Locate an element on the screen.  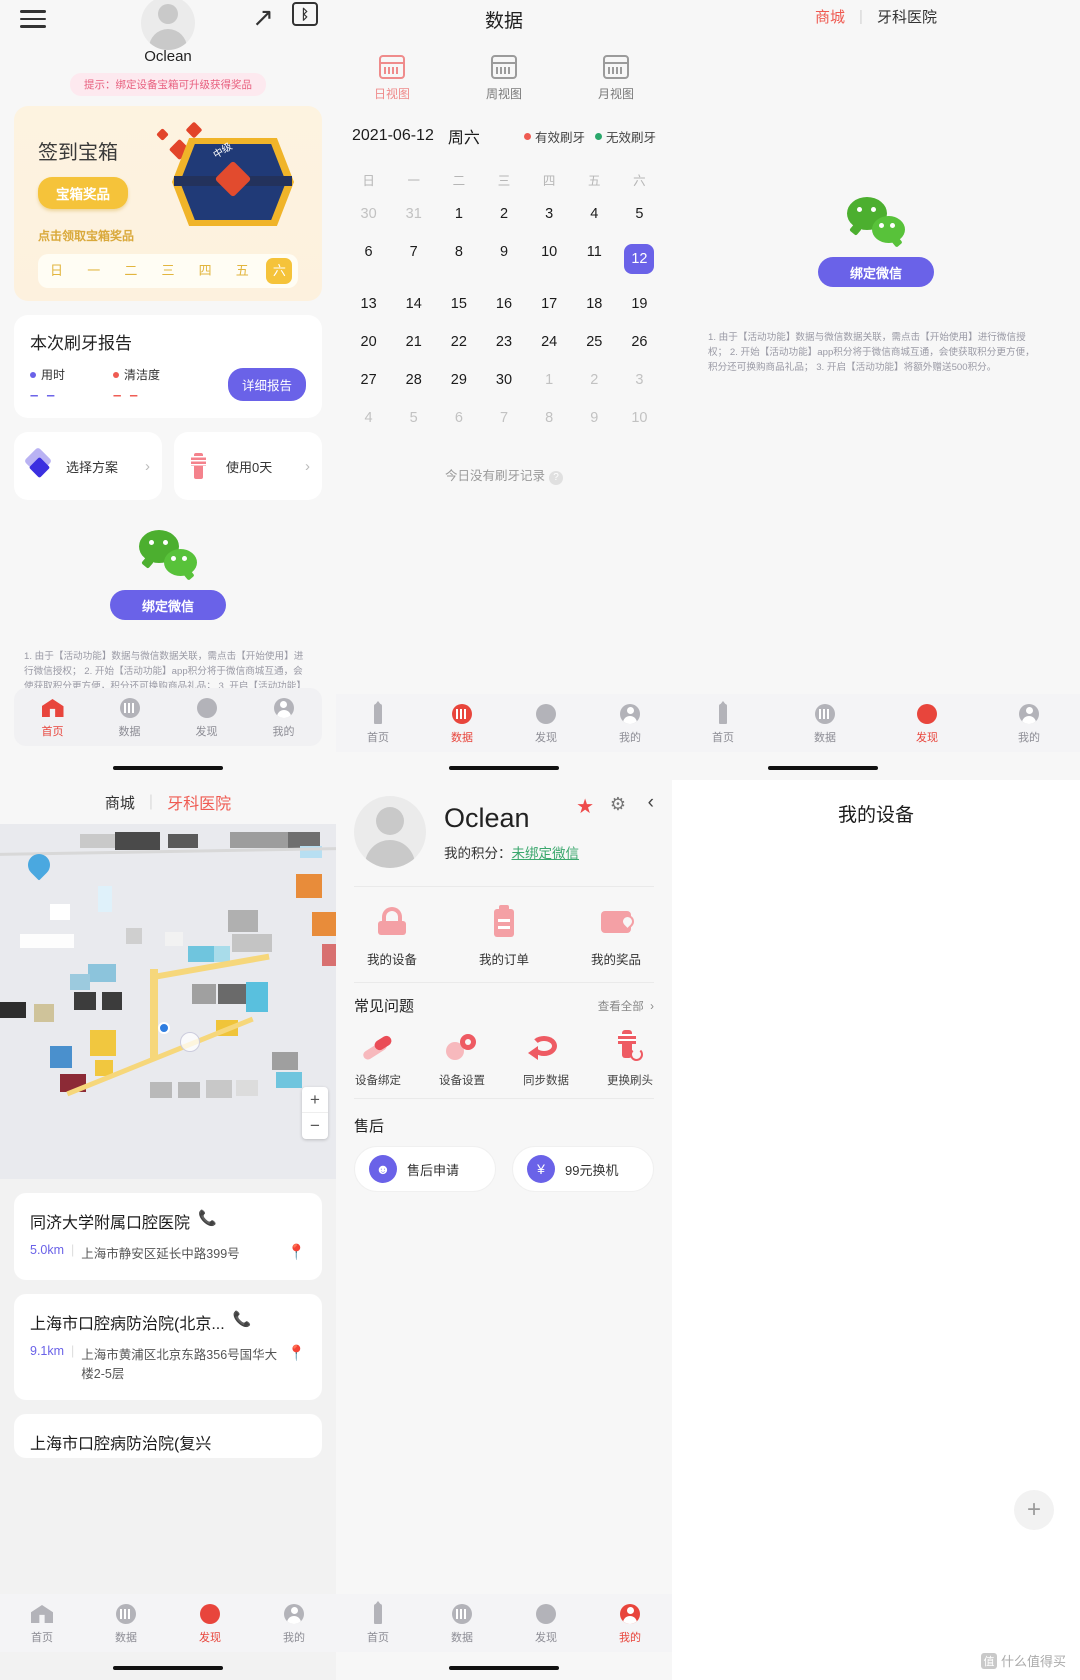
cal-cell: 2 is located at coordinates (594, 380).